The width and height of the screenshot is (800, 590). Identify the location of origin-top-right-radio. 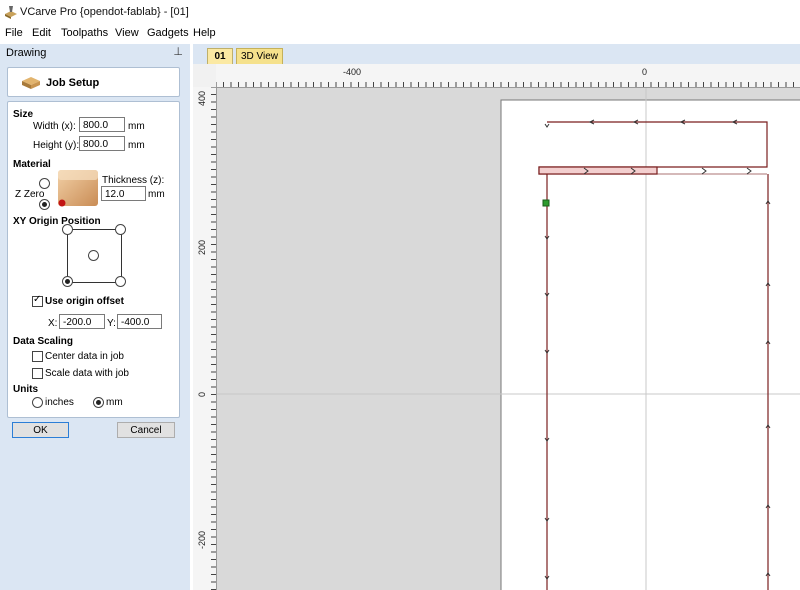
(120, 229).